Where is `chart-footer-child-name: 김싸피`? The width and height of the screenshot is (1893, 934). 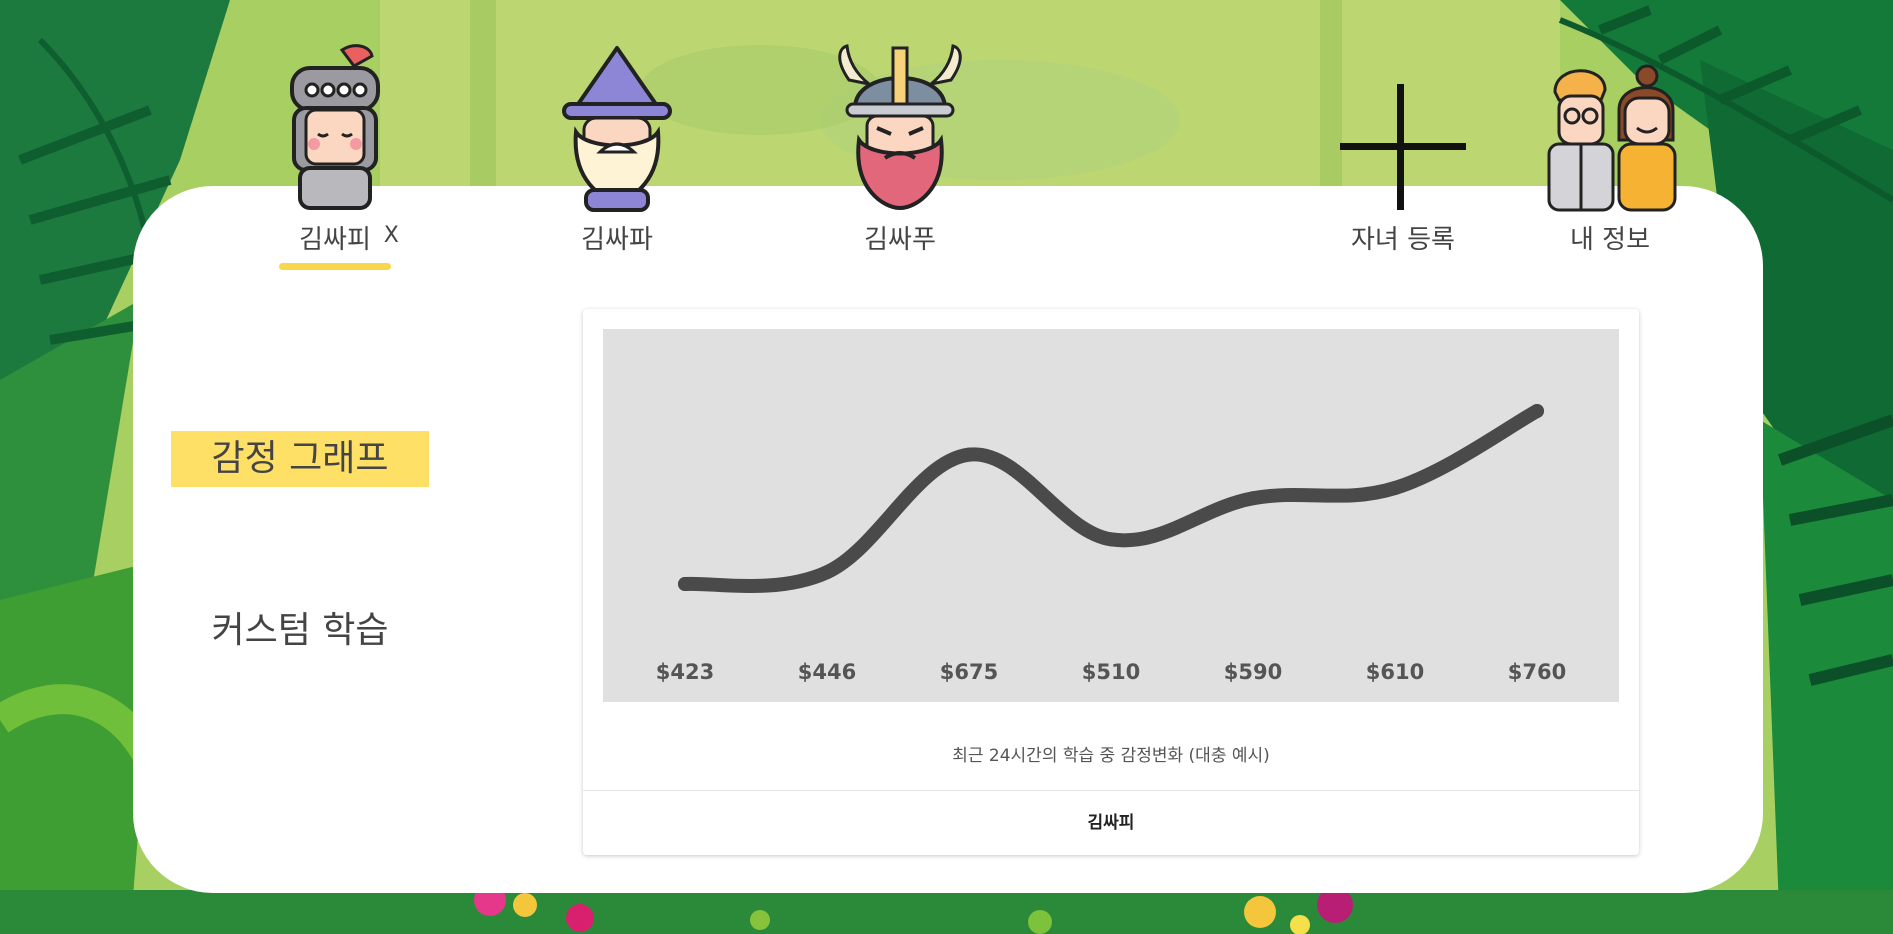
chart-footer-child-name: 김싸피 is located at coordinates (1111, 823).